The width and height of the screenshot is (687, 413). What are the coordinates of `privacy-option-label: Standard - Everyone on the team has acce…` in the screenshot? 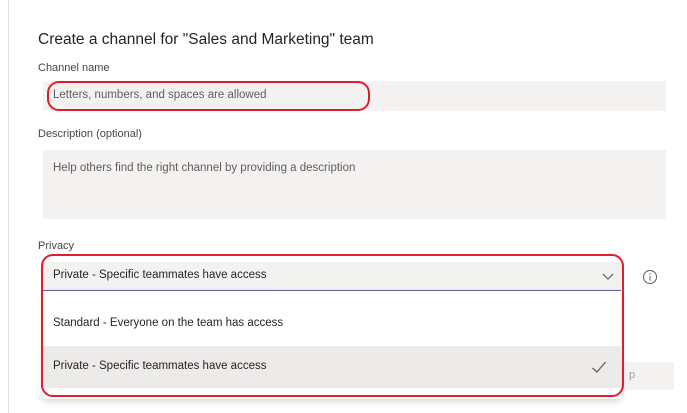 It's located at (168, 323).